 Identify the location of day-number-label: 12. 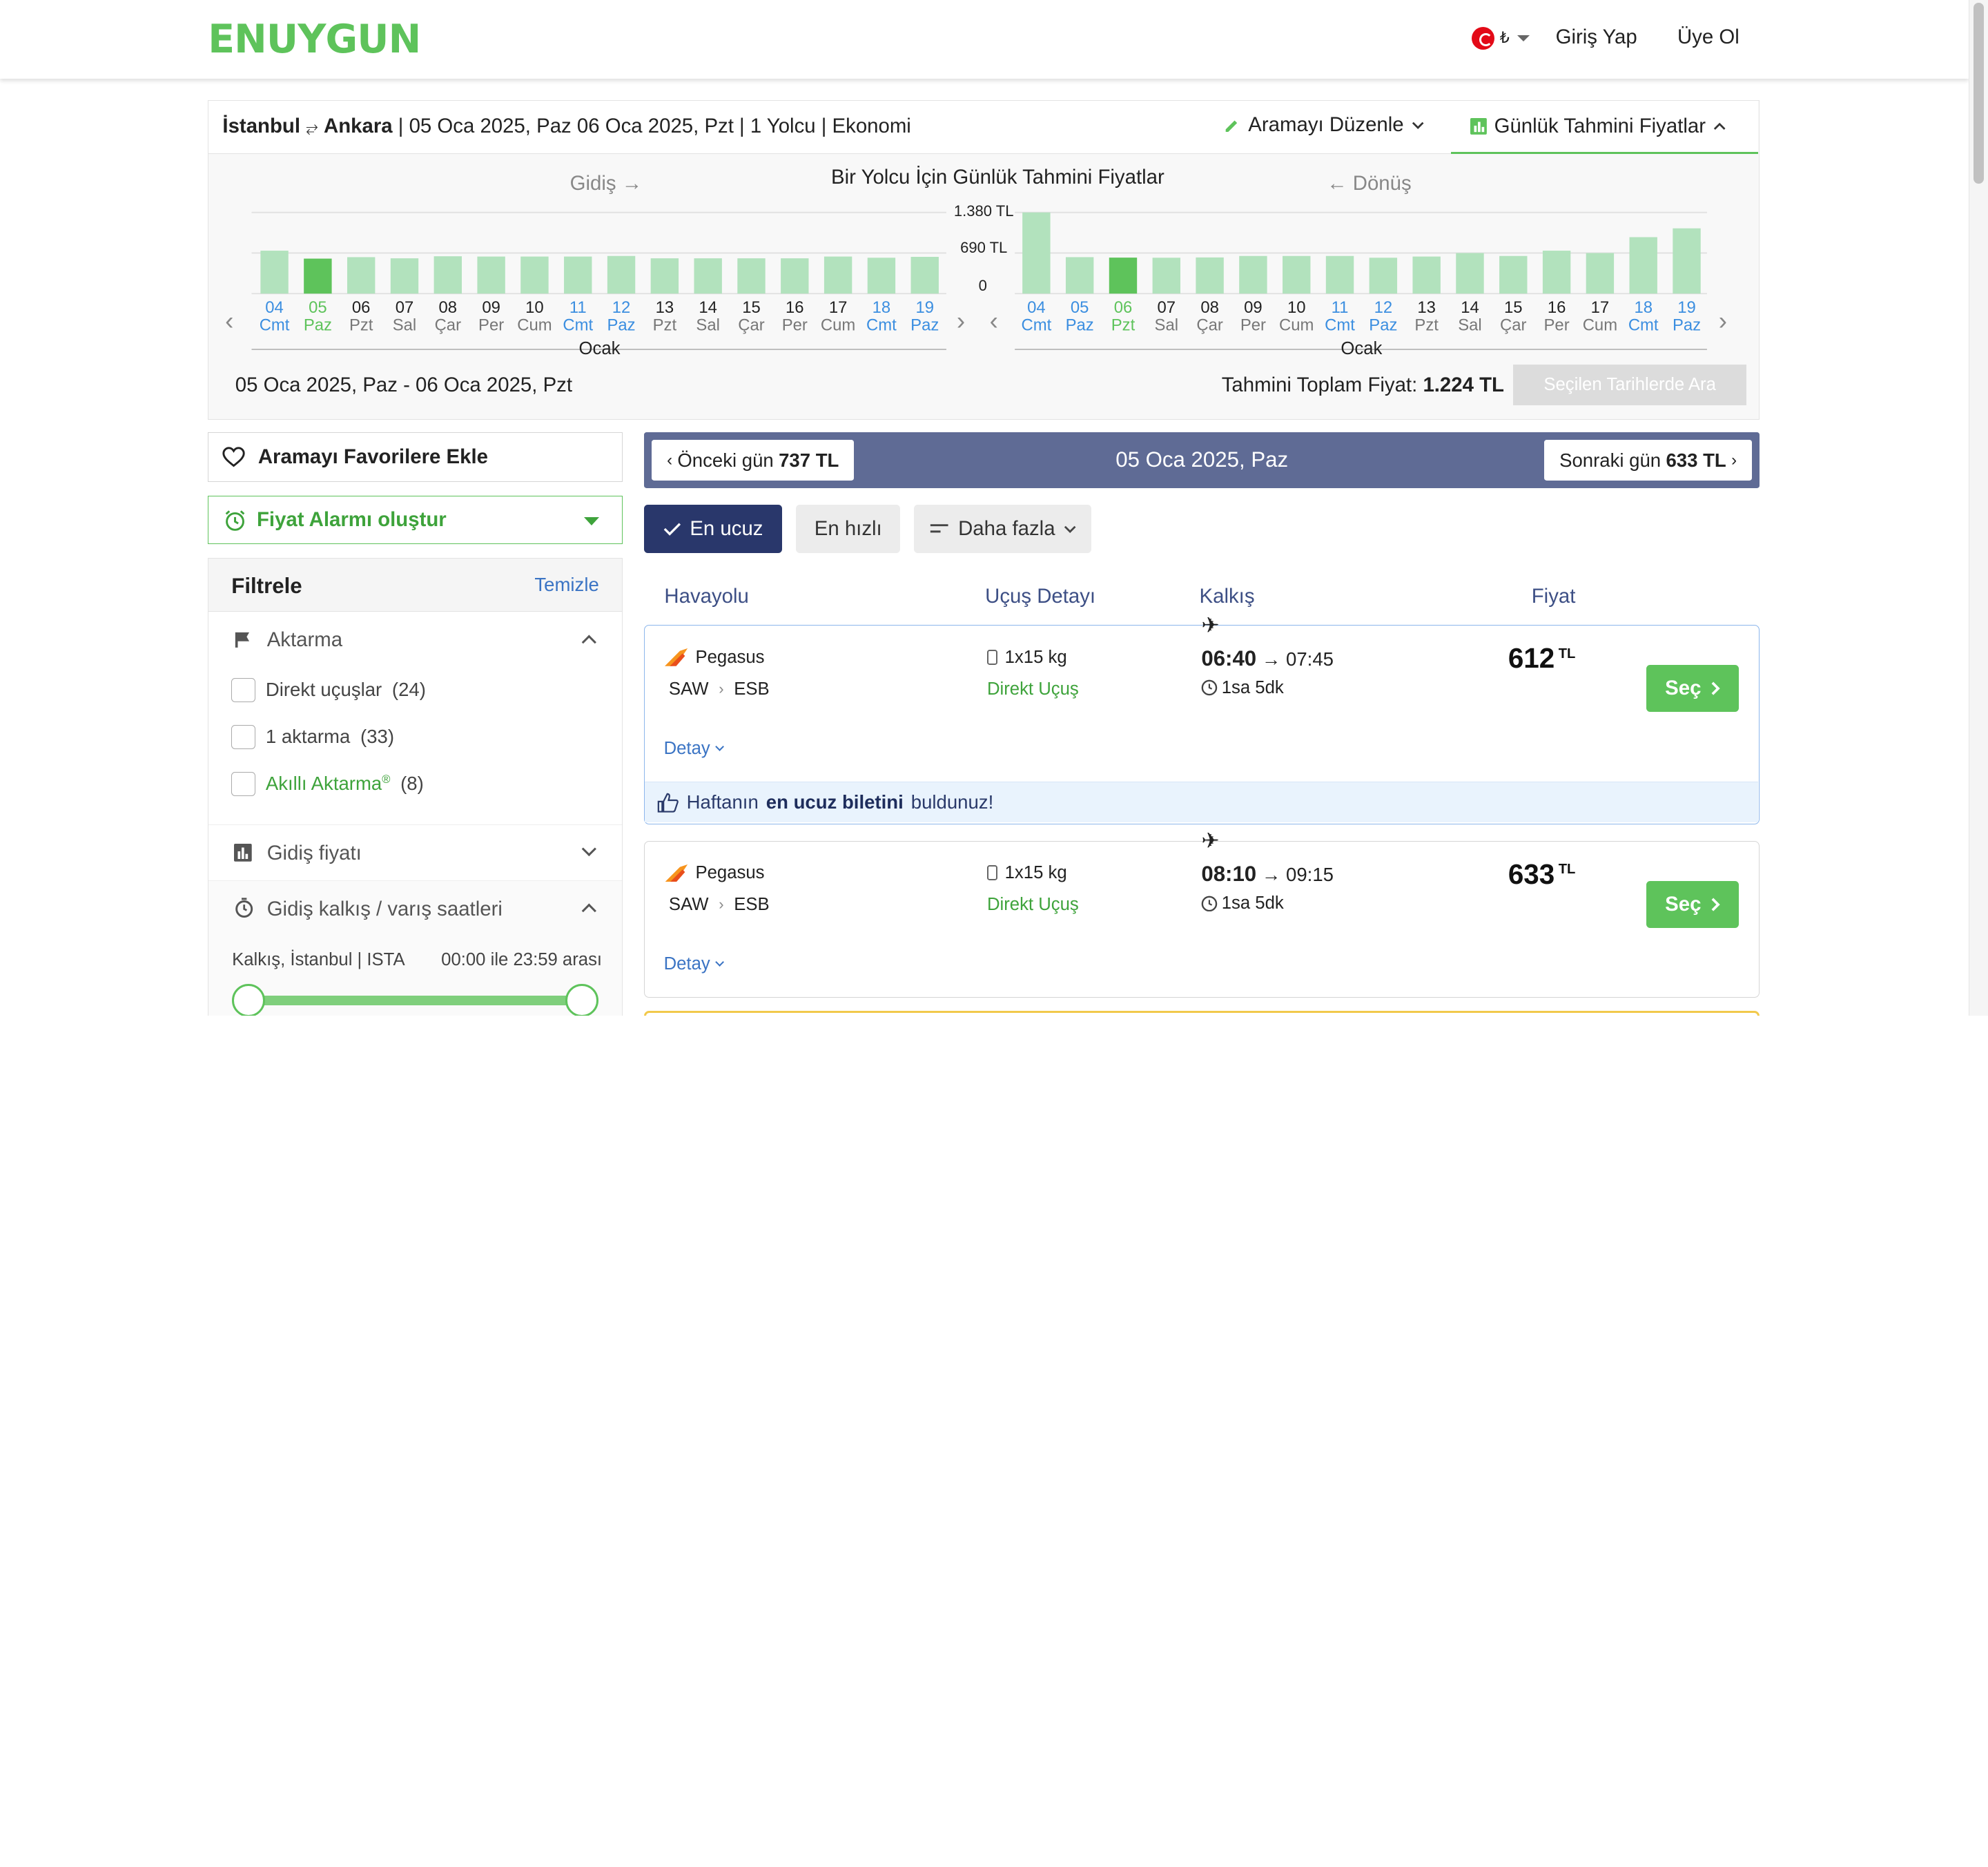
(621, 307).